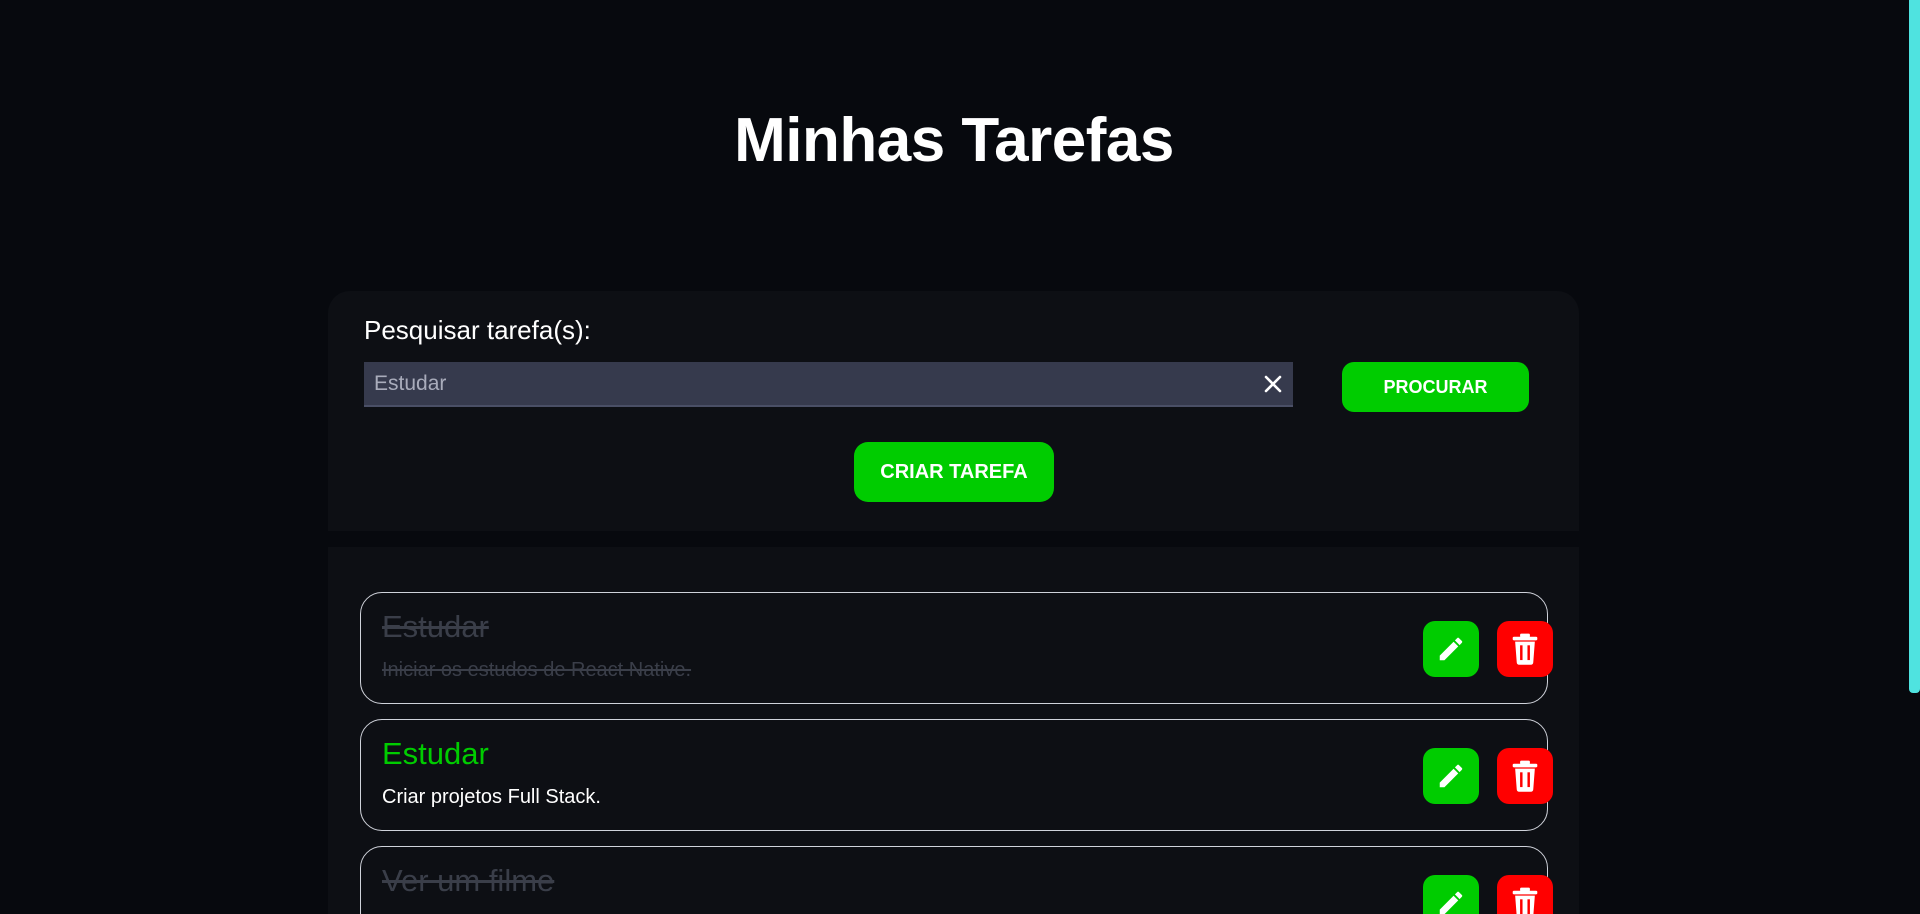  I want to click on task-description: Criar projetos Full Stack., so click(491, 797).